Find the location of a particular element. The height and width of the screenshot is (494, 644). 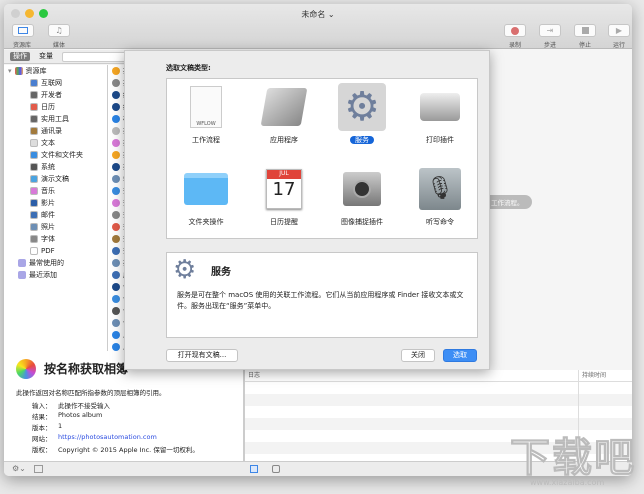

smart-group-item: 最常使用的 is located at coordinates (55, 263).